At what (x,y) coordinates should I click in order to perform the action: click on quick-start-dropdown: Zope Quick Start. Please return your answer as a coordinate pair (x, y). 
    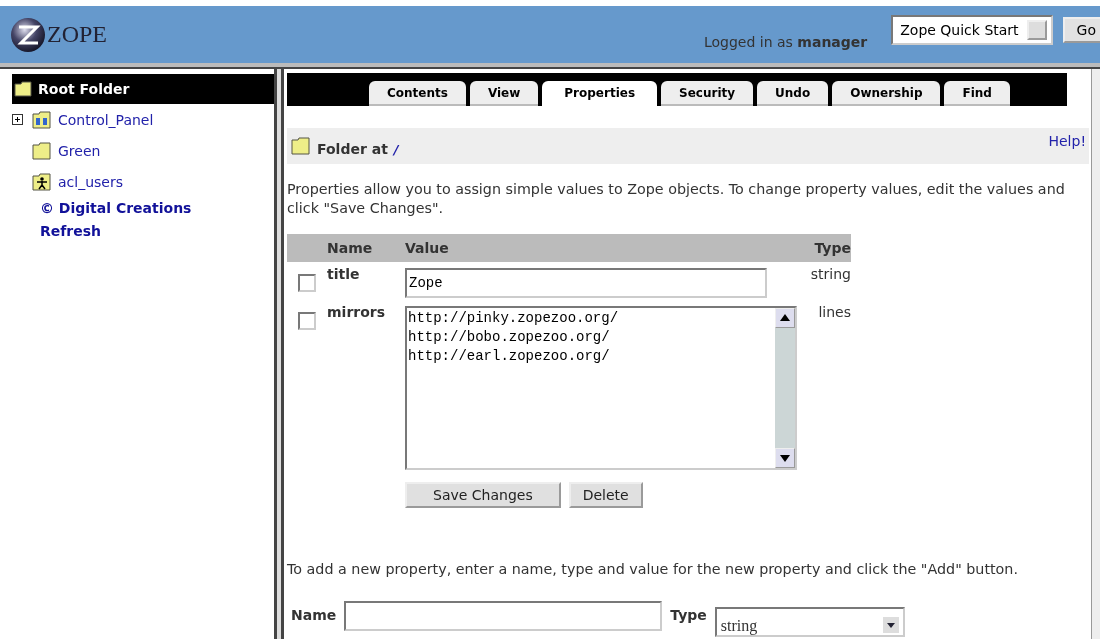
    Looking at the image, I should click on (972, 29).